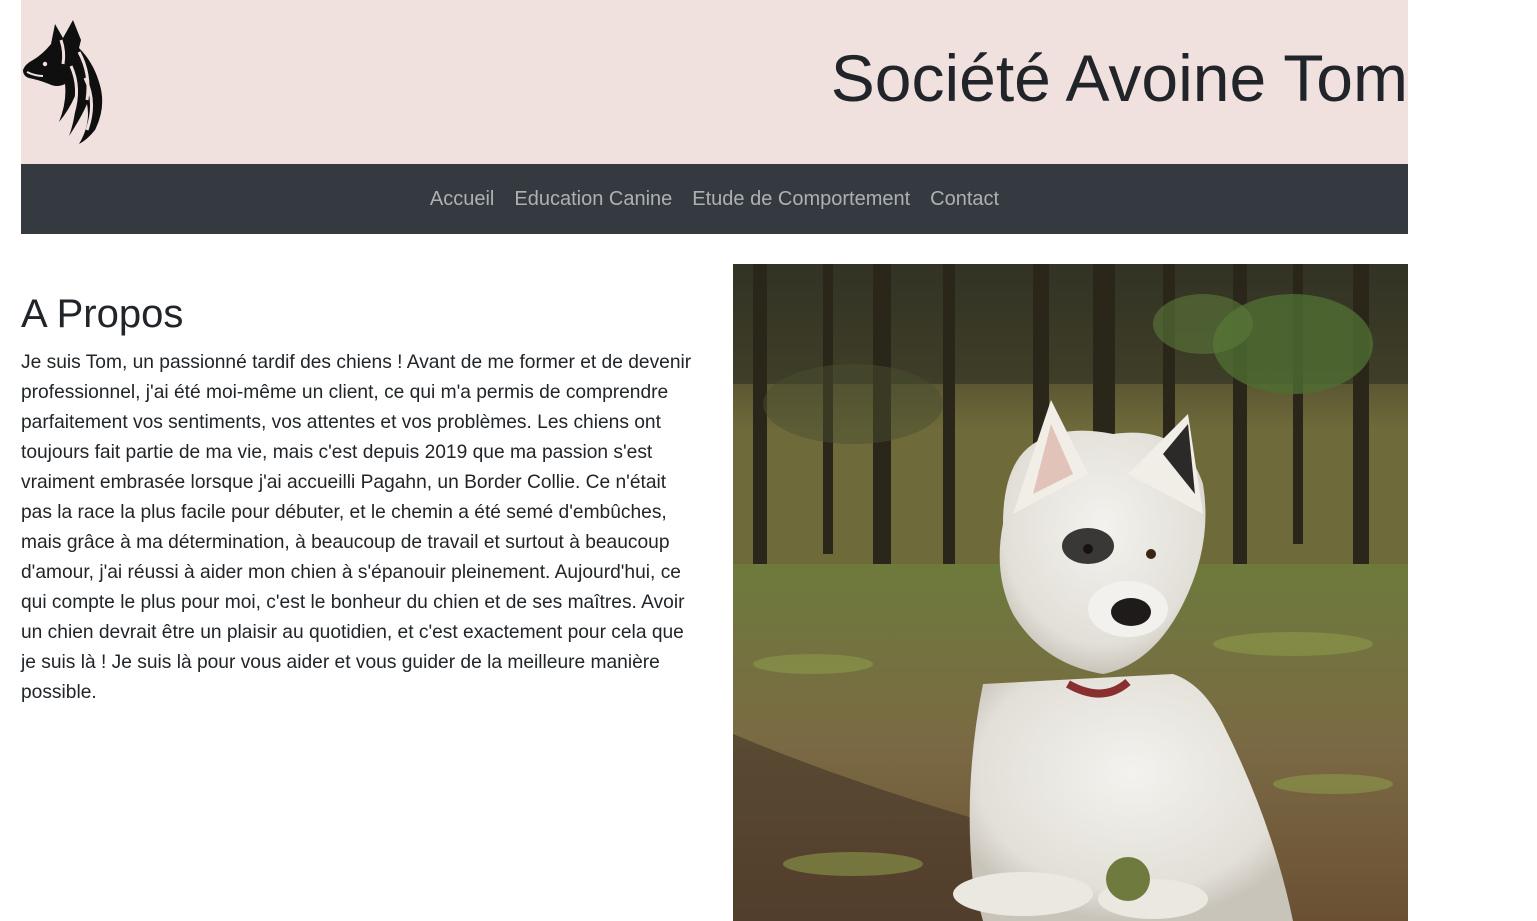 Image resolution: width=1537 pixels, height=921 pixels. What do you see at coordinates (593, 199) in the screenshot?
I see `nav-link-education-canine: Education Canine` at bounding box center [593, 199].